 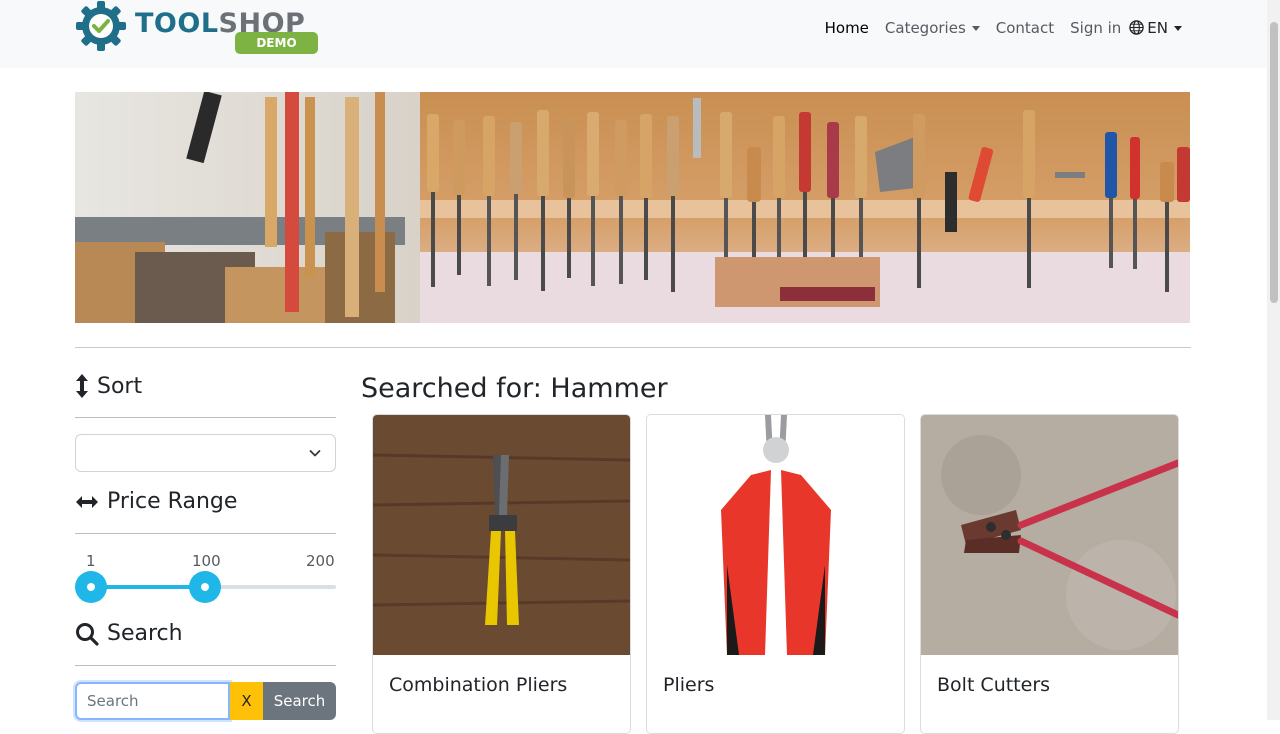 What do you see at coordinates (205, 665) in the screenshot?
I see `search-divider` at bounding box center [205, 665].